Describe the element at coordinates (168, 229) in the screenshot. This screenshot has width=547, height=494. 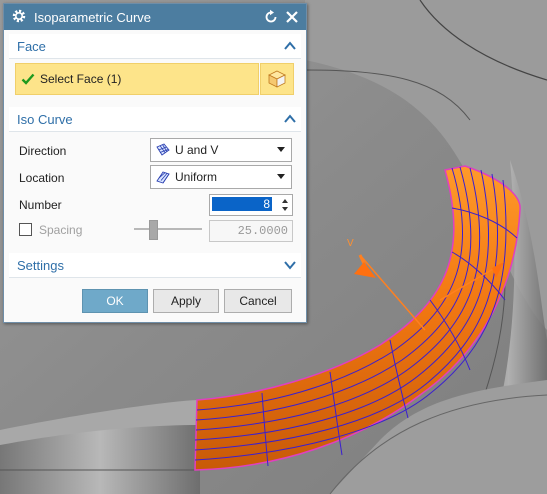
I see `spacing-slider-track` at that location.